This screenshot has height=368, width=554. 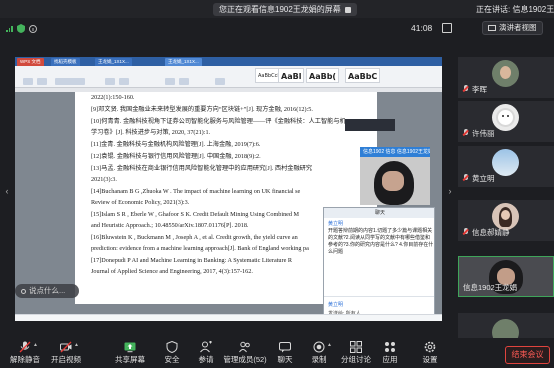 What do you see at coordinates (512, 28) in the screenshot?
I see `layout-button: 演讲者视图` at bounding box center [512, 28].